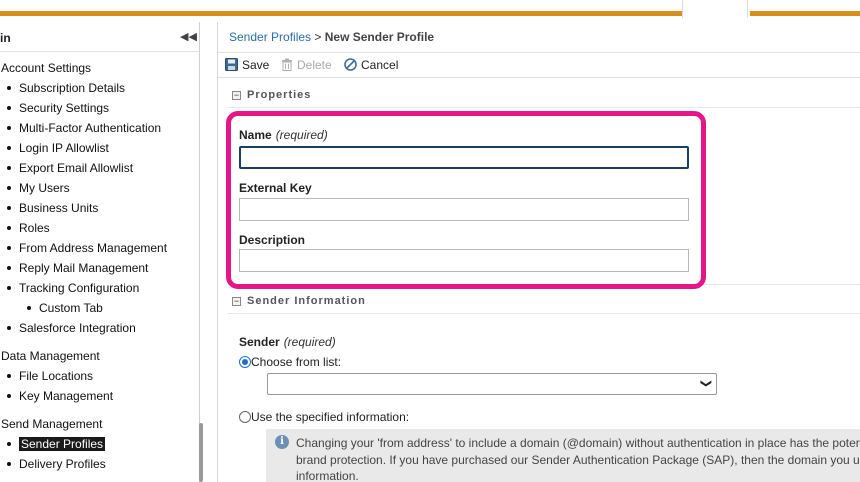 Image resolution: width=860 pixels, height=482 pixels. What do you see at coordinates (314, 65) in the screenshot?
I see `delete-label: Delete` at bounding box center [314, 65].